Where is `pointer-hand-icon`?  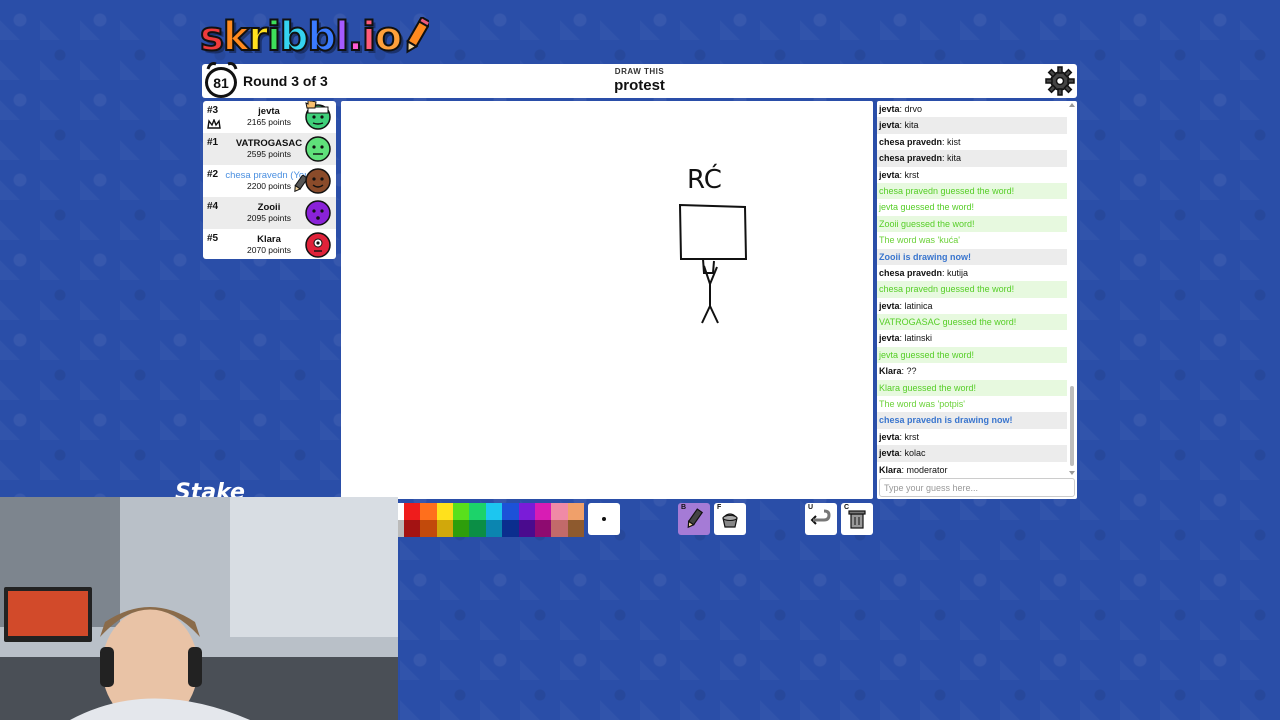 pointer-hand-icon is located at coordinates (311, 105).